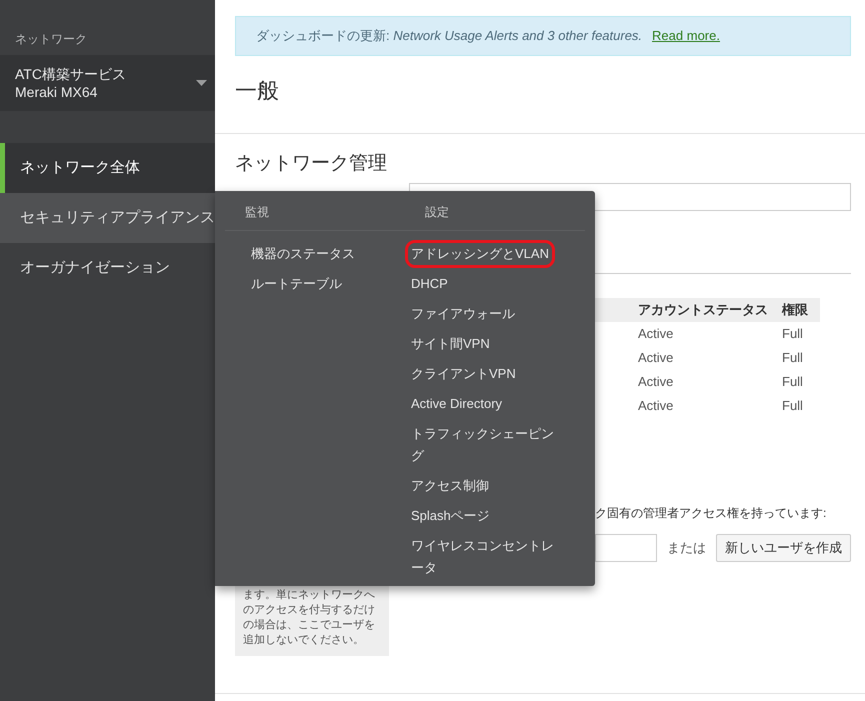 This screenshot has height=701, width=865. Describe the element at coordinates (257, 91) in the screenshot. I see `page-title: 一般` at that location.